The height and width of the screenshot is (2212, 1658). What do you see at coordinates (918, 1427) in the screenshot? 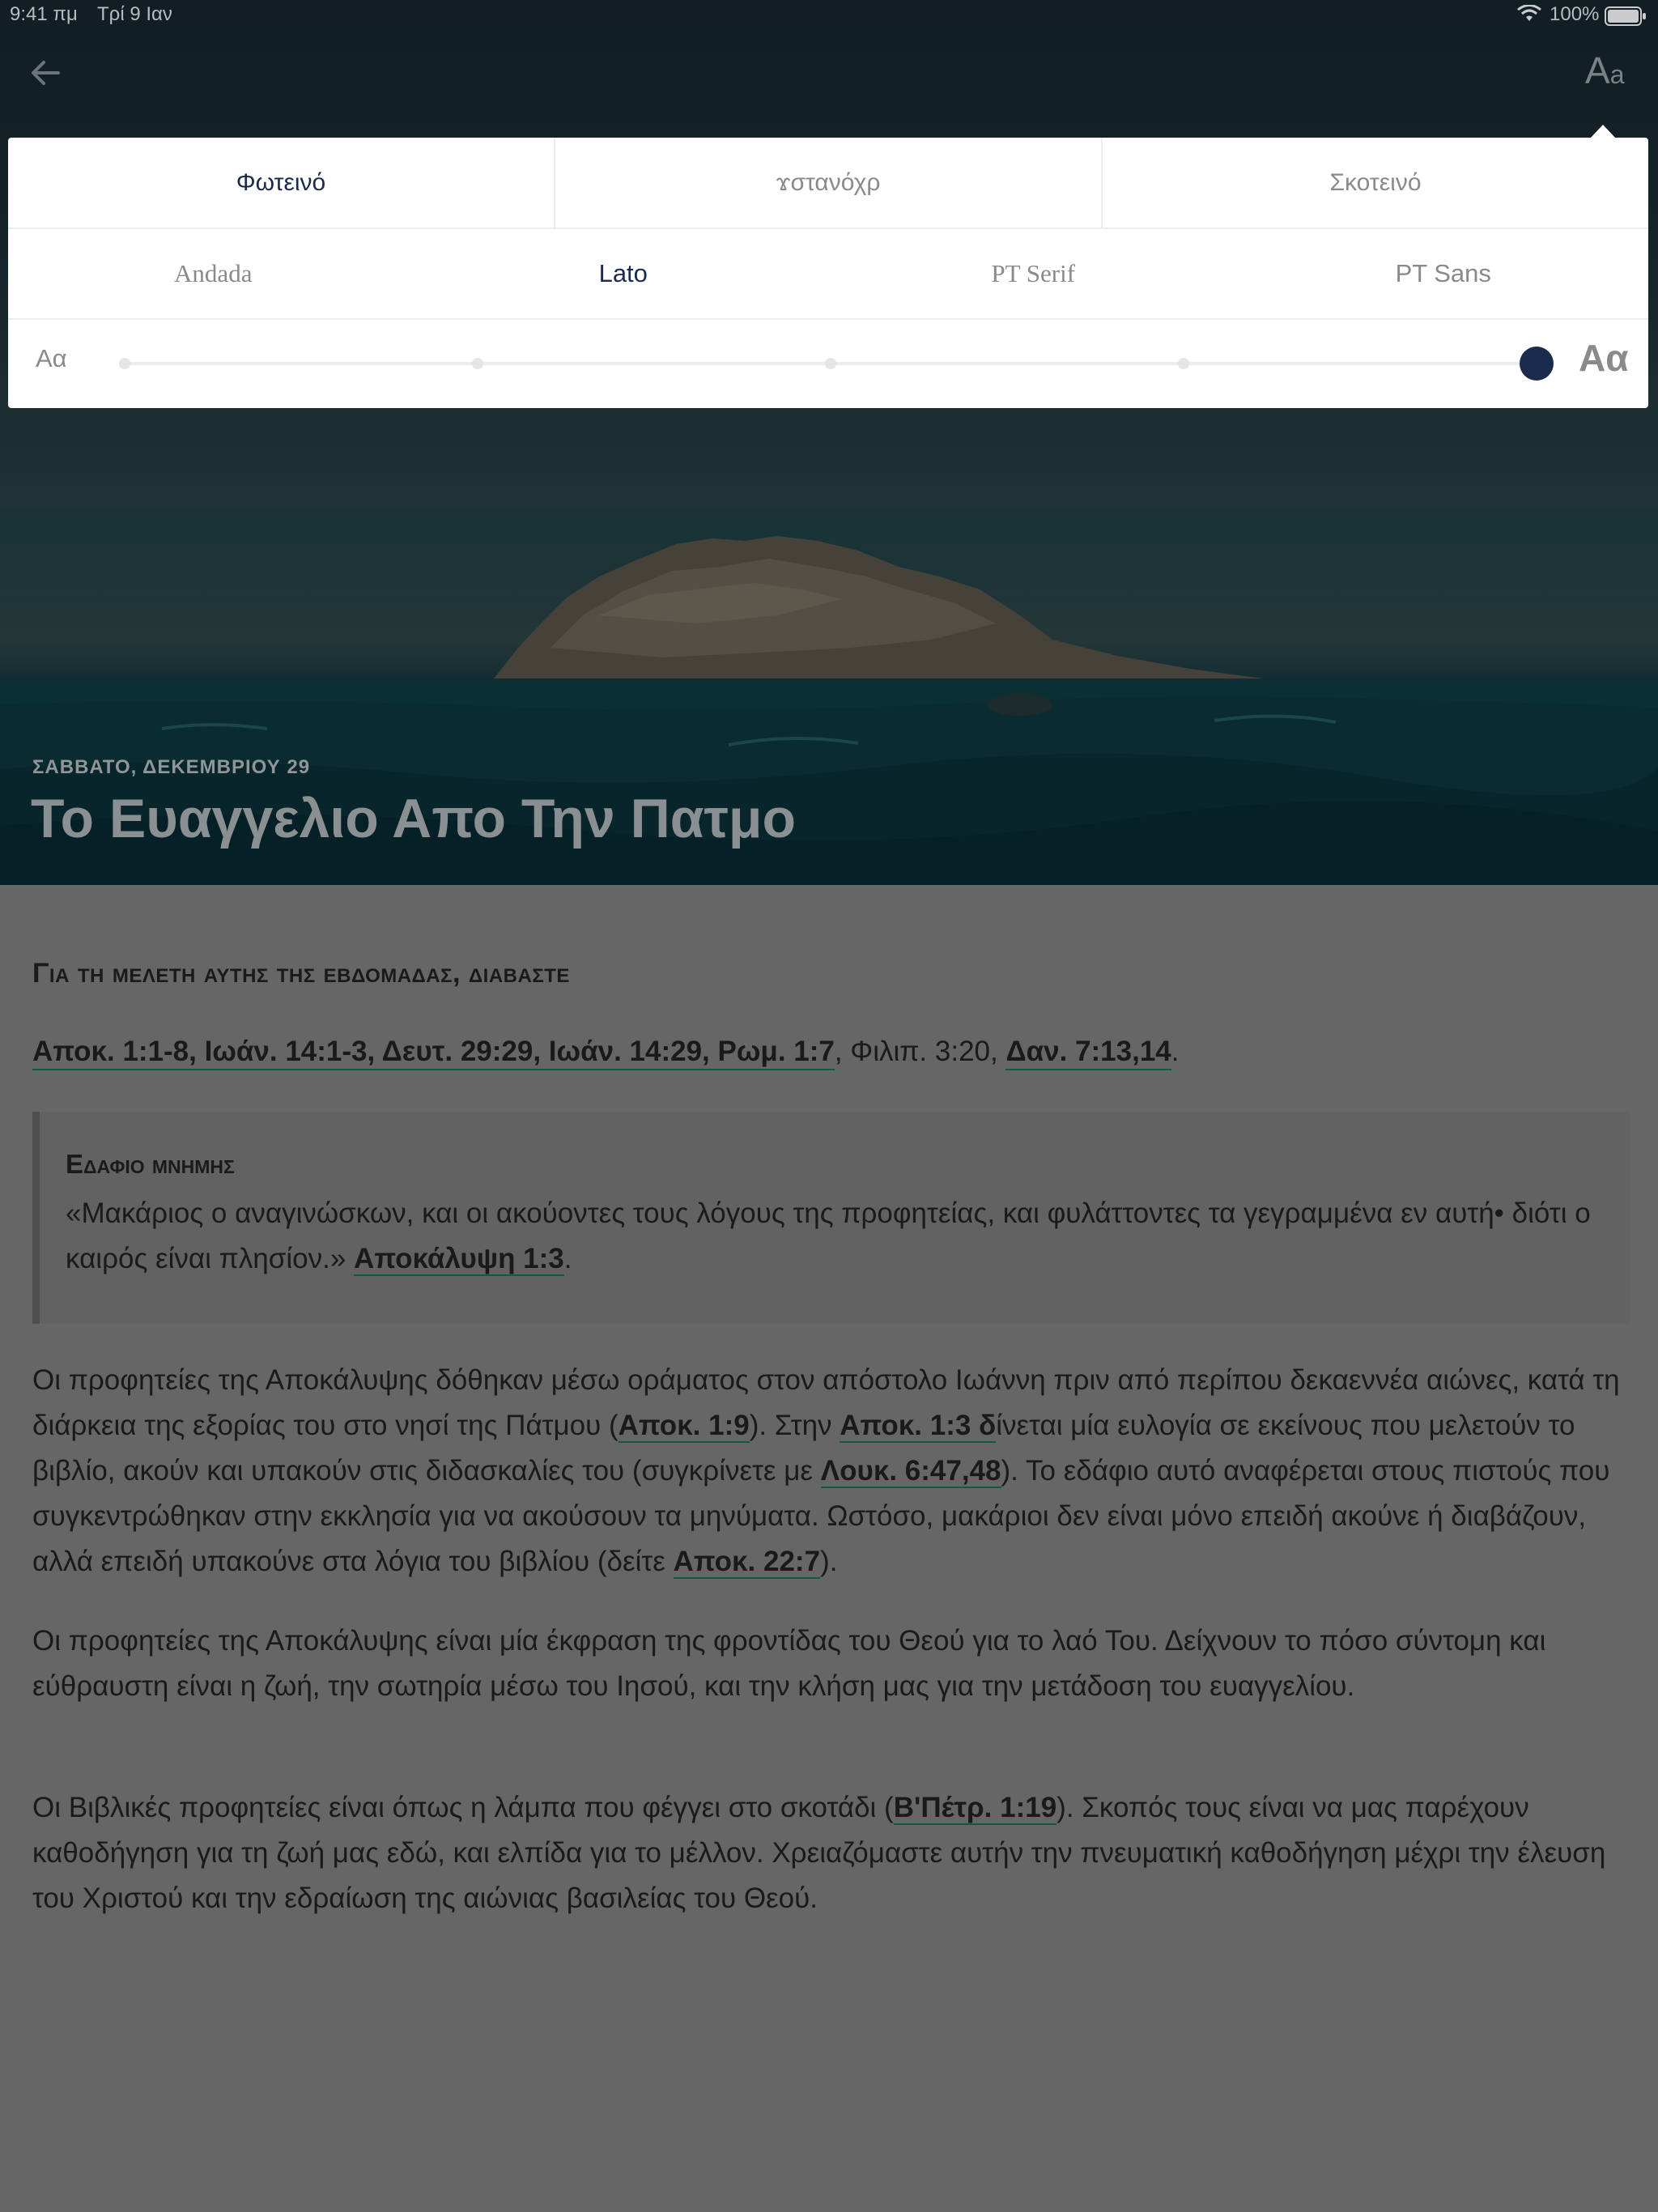
I see `reference-link: Αποκ. 1:3 δ` at bounding box center [918, 1427].